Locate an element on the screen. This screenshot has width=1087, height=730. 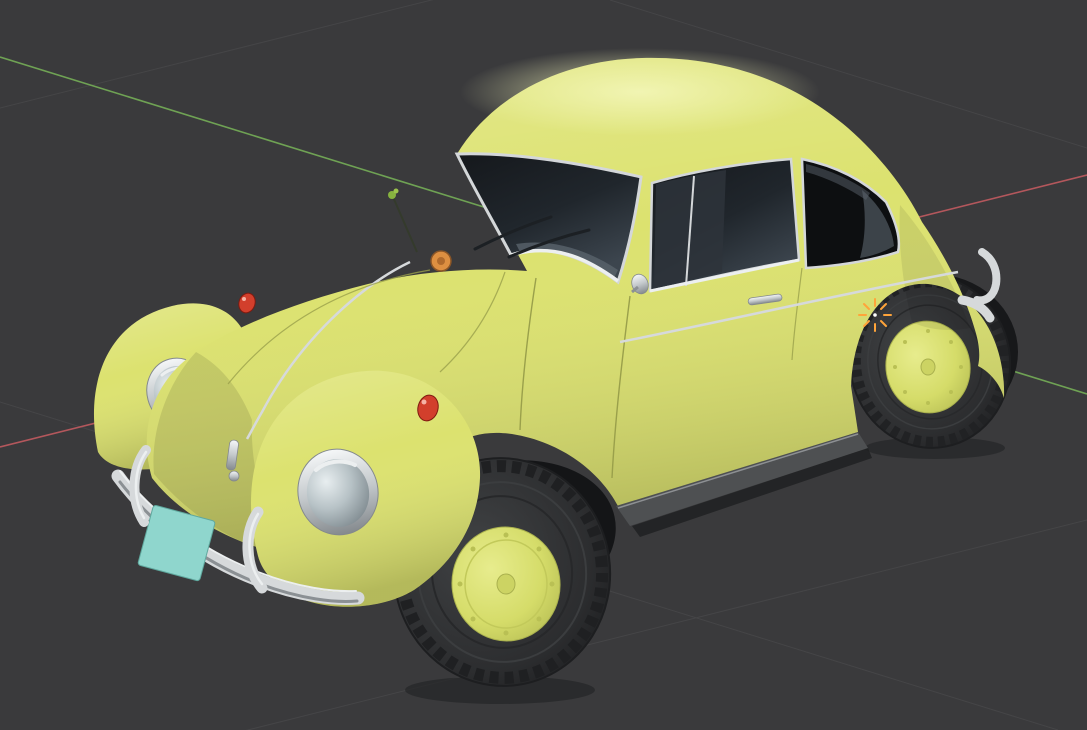
rear-hubcap-center is located at coordinates (928, 367).